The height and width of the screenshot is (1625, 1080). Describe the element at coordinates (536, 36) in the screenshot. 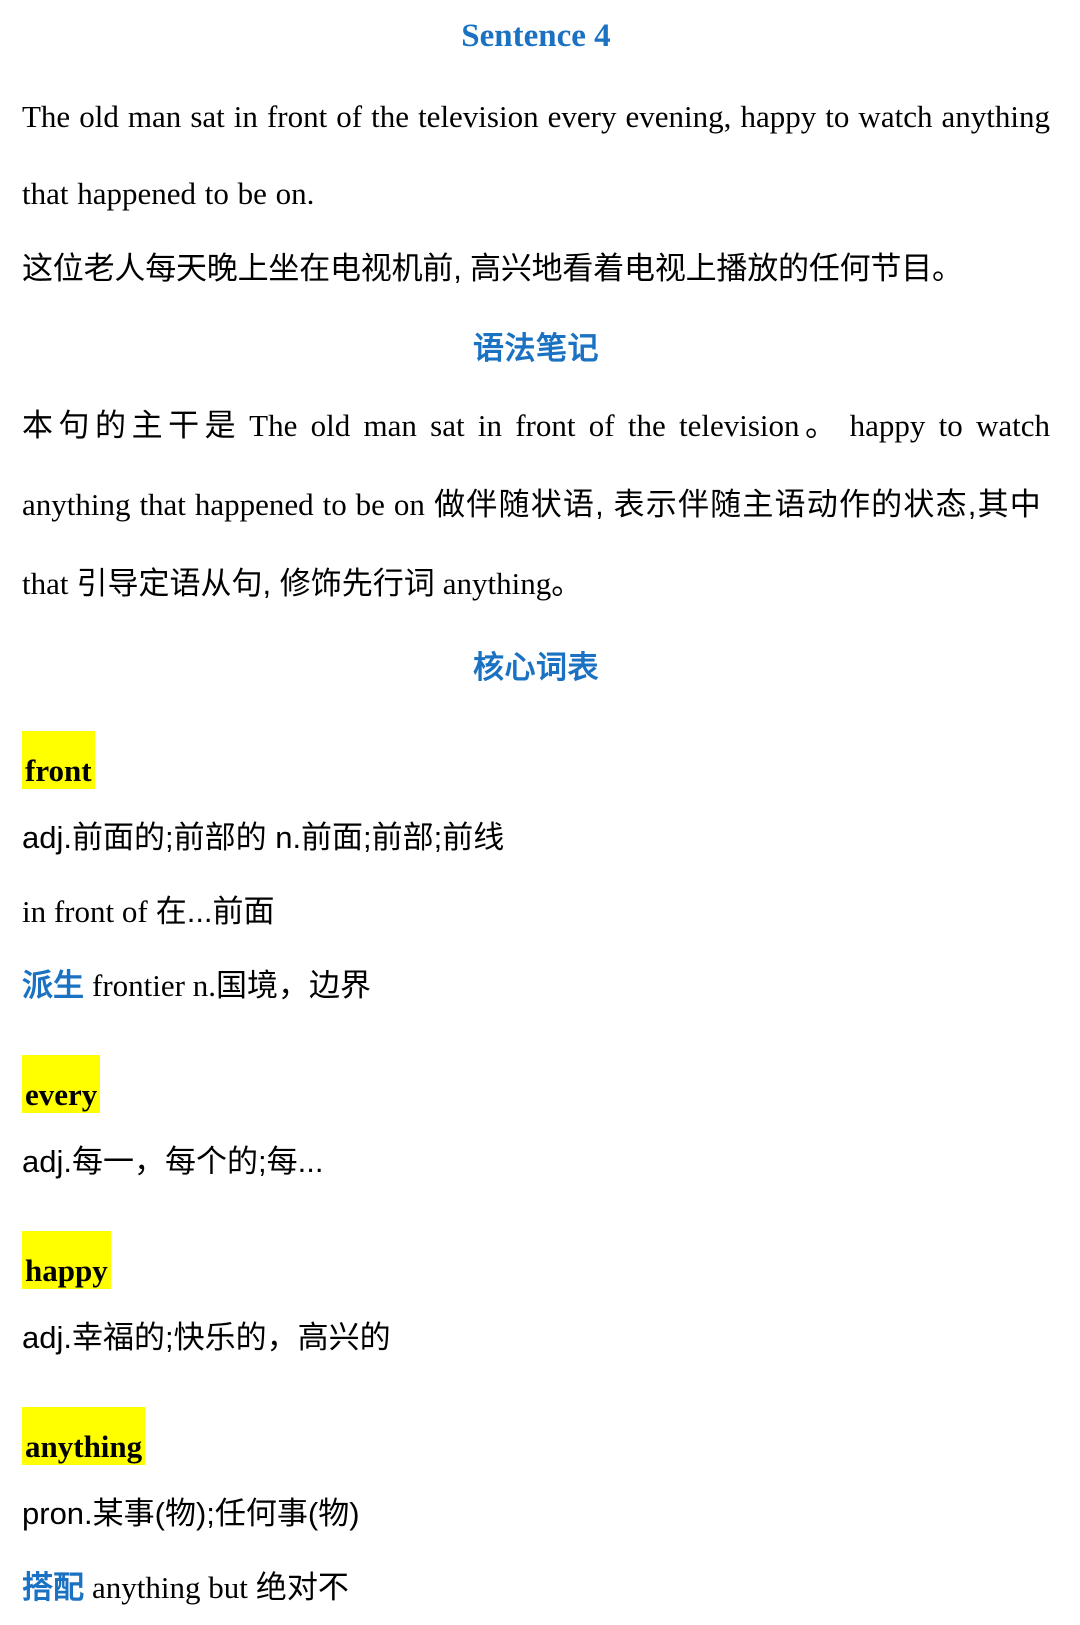

I see `page-title: Sentence 4` at that location.